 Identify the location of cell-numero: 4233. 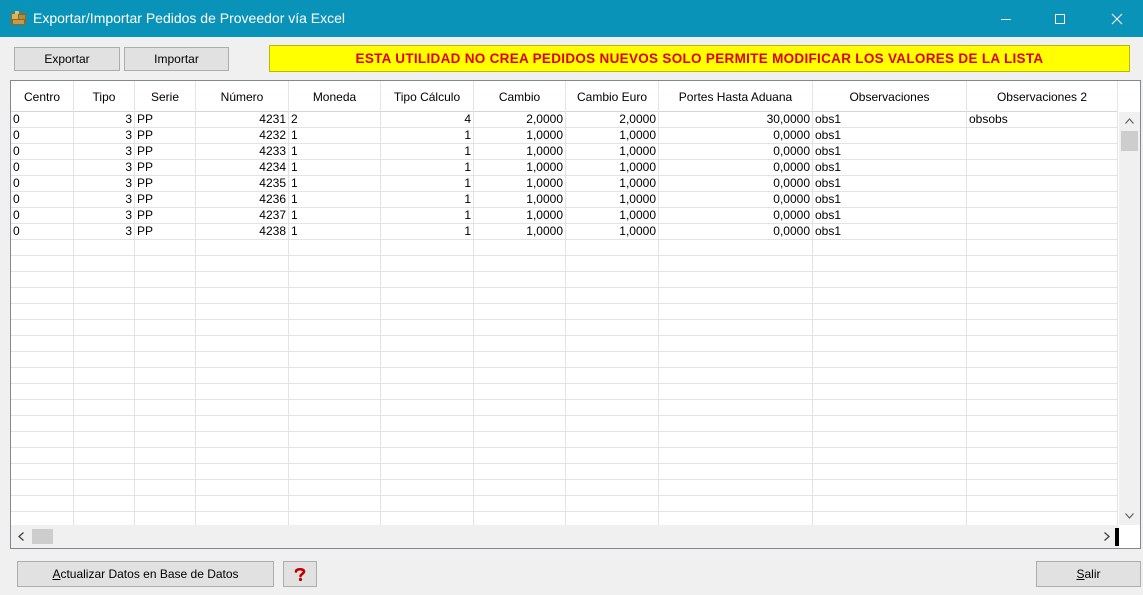
(242, 152).